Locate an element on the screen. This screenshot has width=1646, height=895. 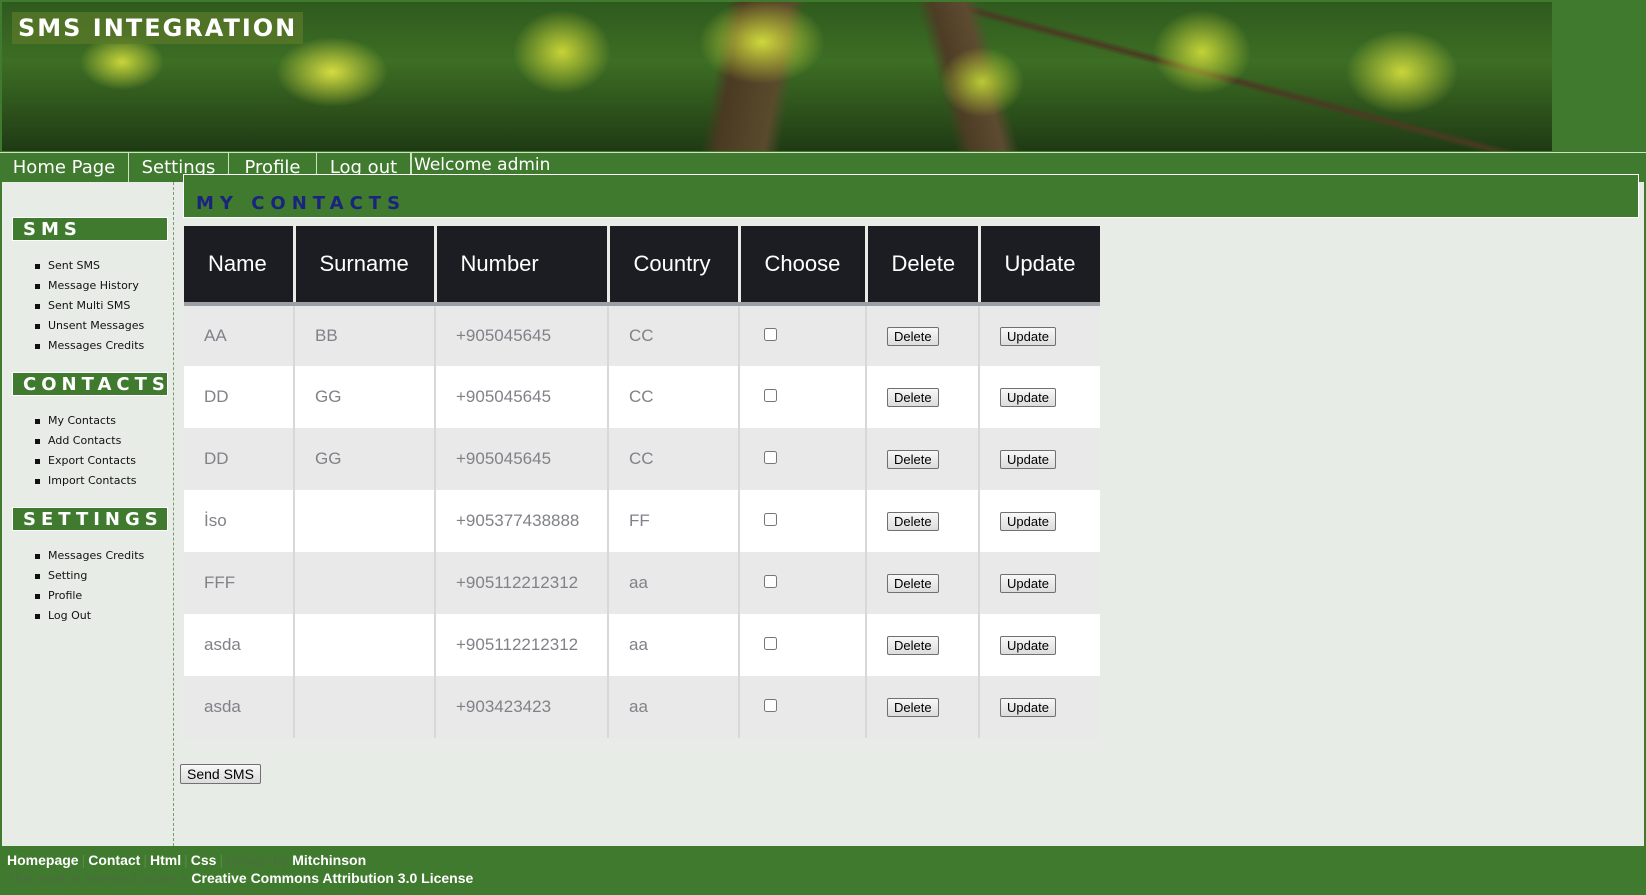
sidebar-item-setting: Setting is located at coordinates (89, 576).